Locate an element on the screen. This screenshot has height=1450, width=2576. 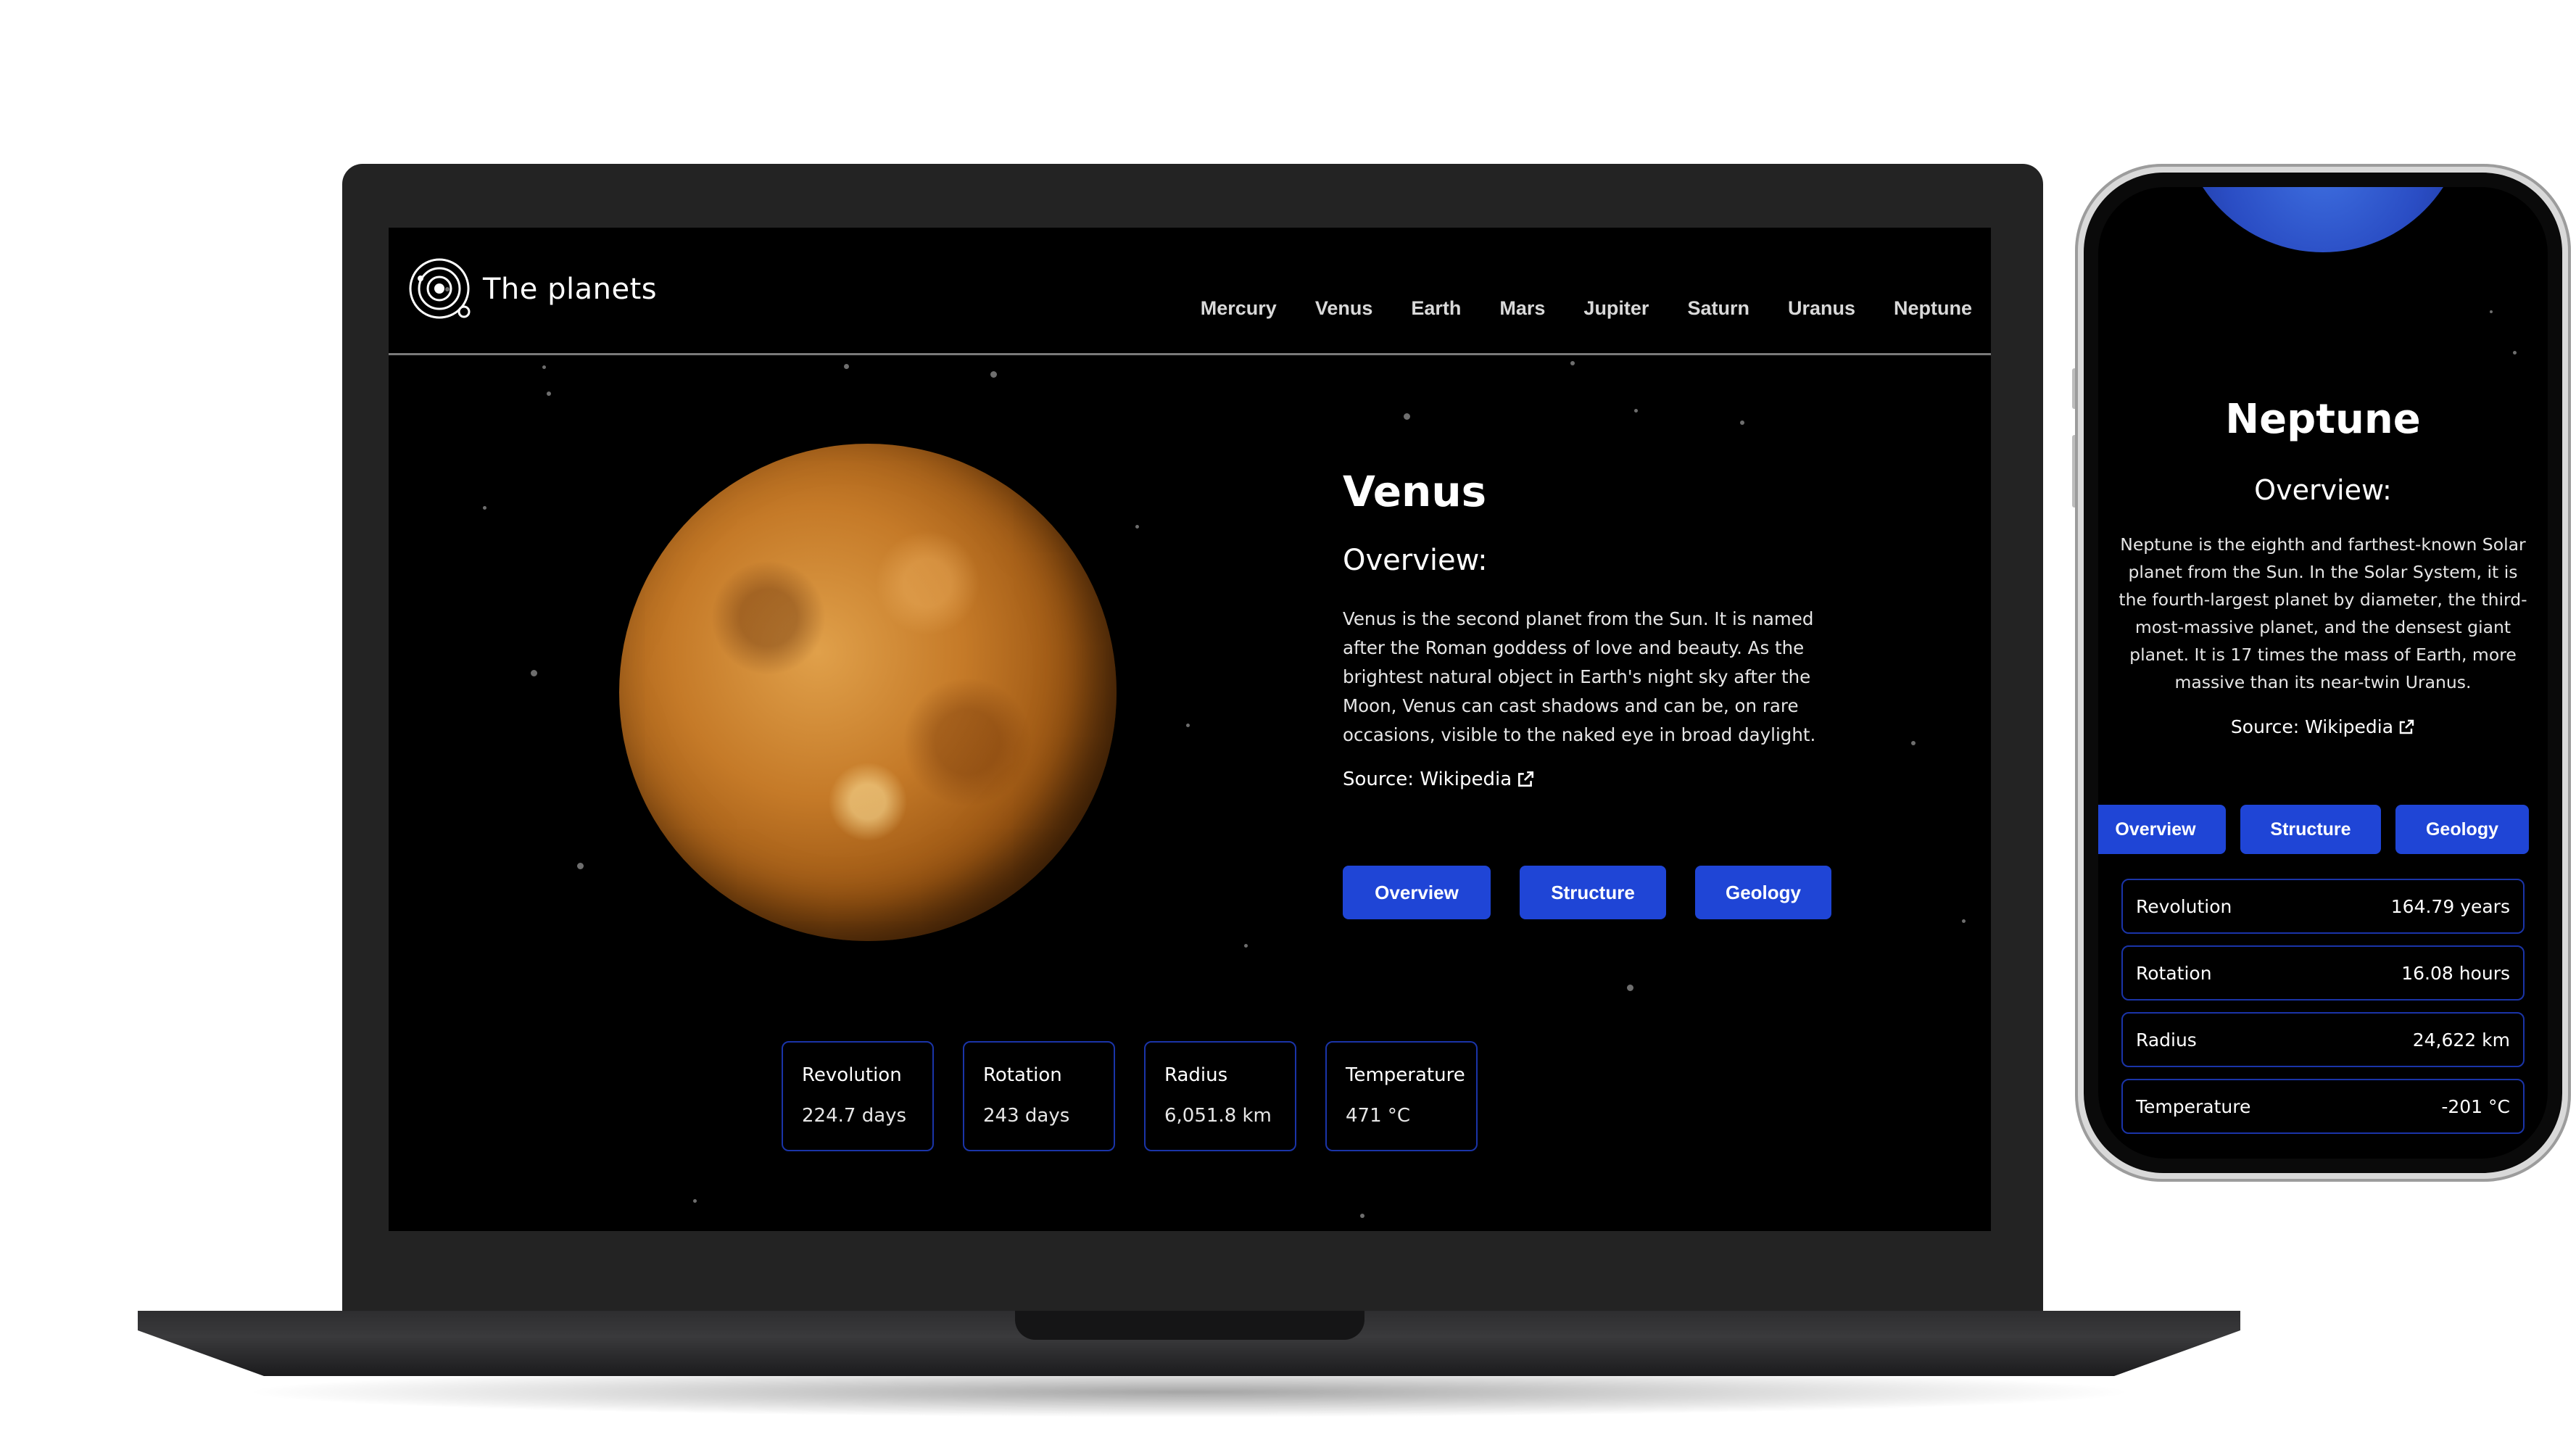
planet-tabs: Overview Structure Geology is located at coordinates (1587, 892).